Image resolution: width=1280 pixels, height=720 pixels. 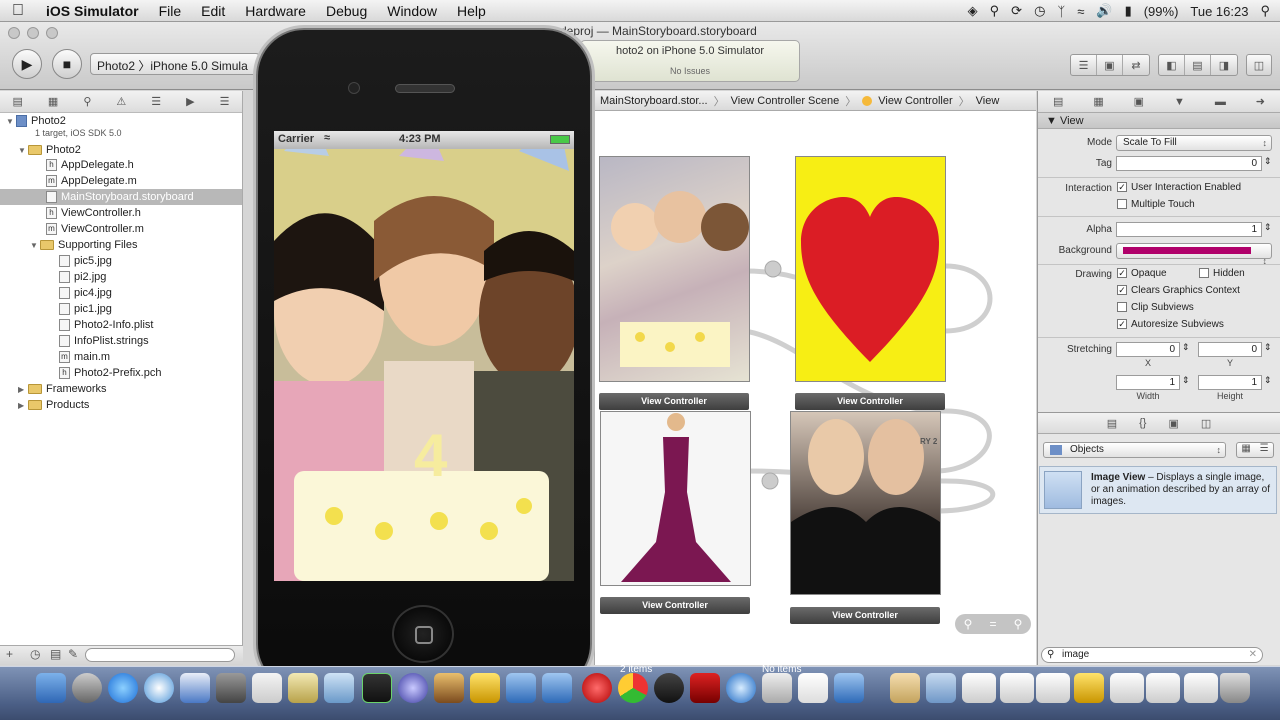 What do you see at coordinates (1268, 347) in the screenshot?
I see `stretch-y-stepper: ⇕` at bounding box center [1268, 347].